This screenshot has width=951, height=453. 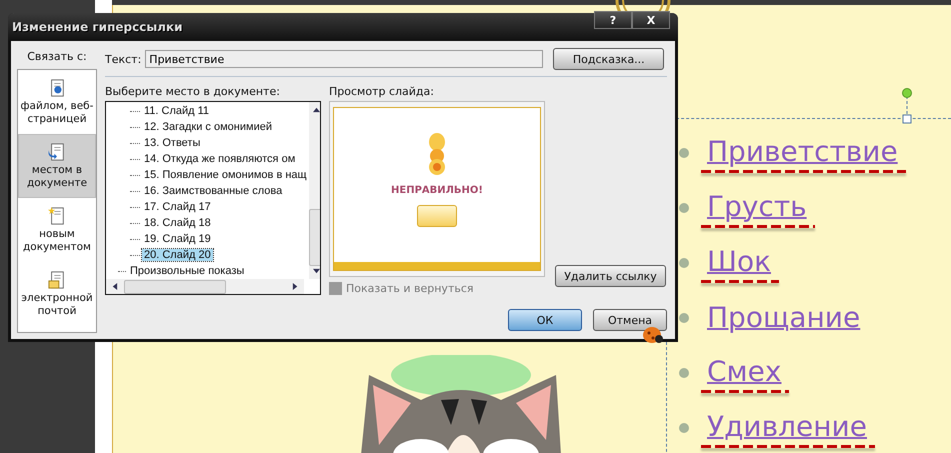 What do you see at coordinates (757, 206) in the screenshot?
I see `hyperlink: Грусть` at bounding box center [757, 206].